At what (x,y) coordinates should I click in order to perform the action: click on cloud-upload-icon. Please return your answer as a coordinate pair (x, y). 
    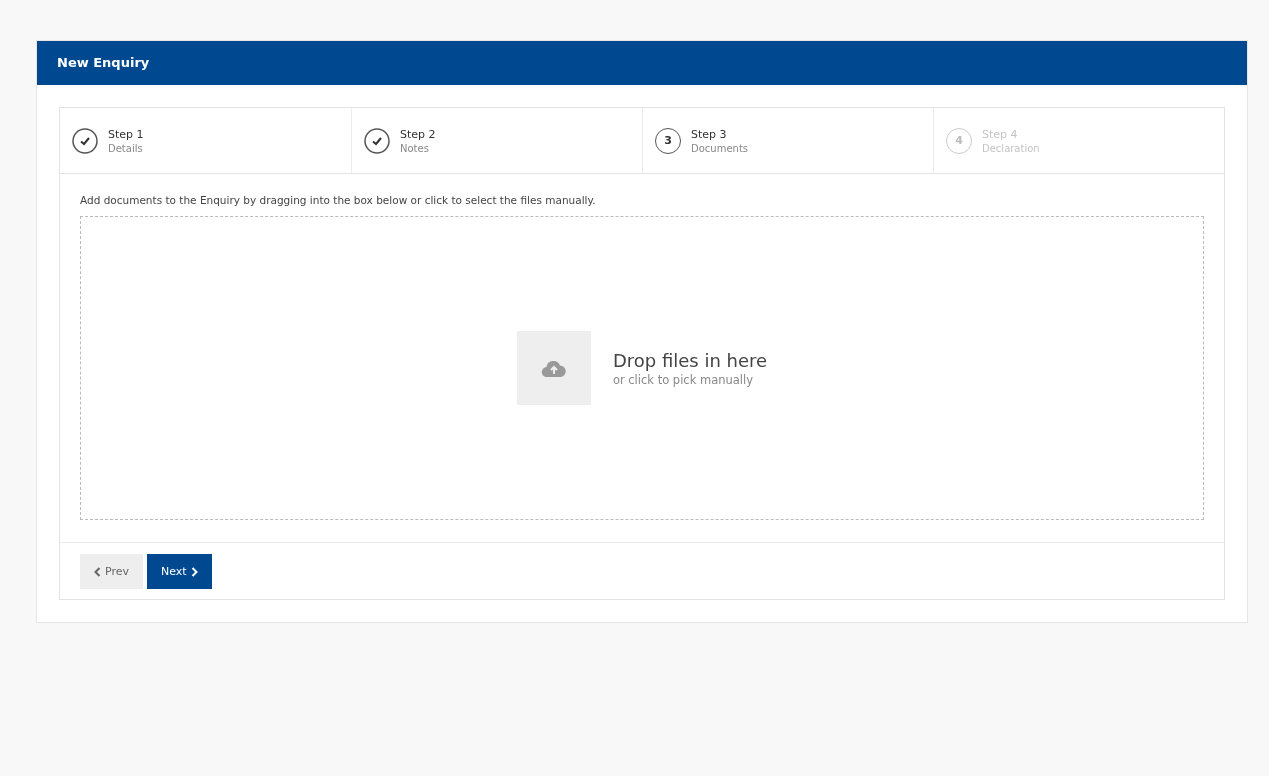
    Looking at the image, I should click on (553, 368).